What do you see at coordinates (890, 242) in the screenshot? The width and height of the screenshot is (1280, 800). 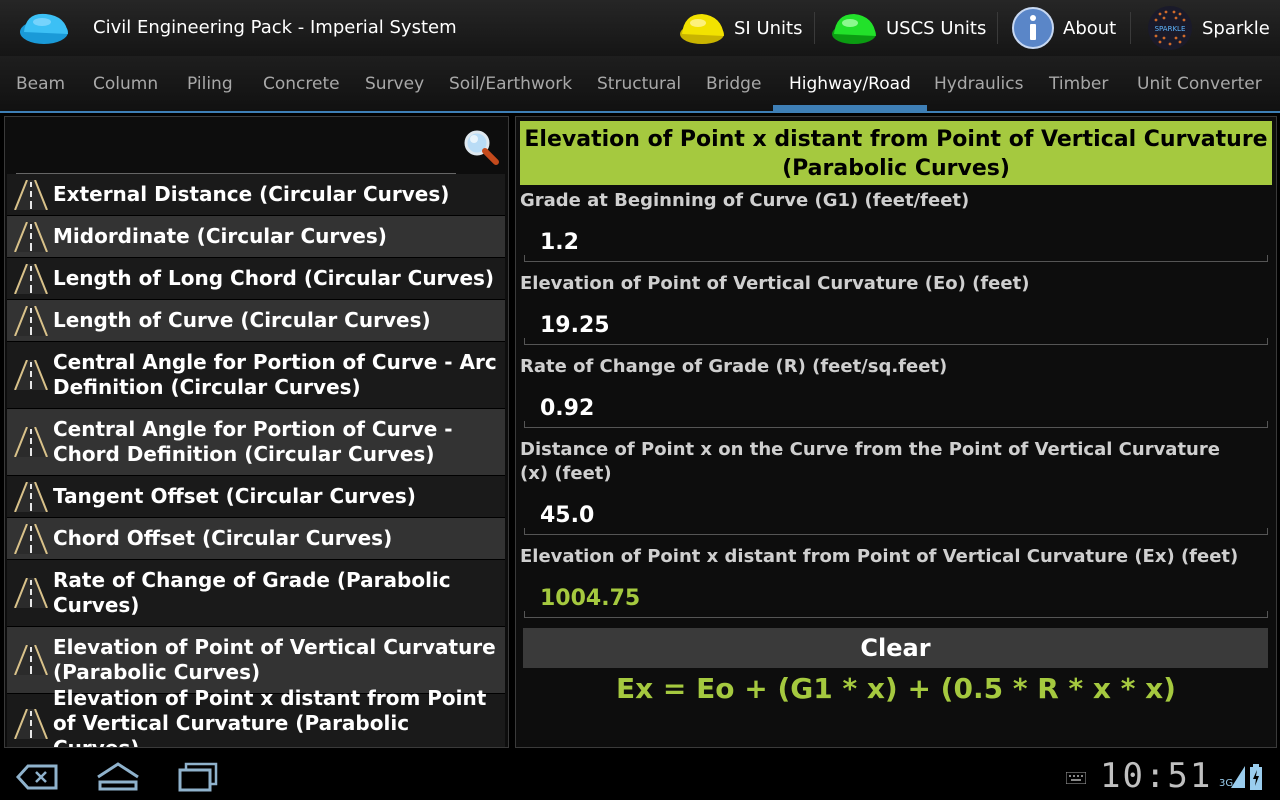 I see `g1-input` at bounding box center [890, 242].